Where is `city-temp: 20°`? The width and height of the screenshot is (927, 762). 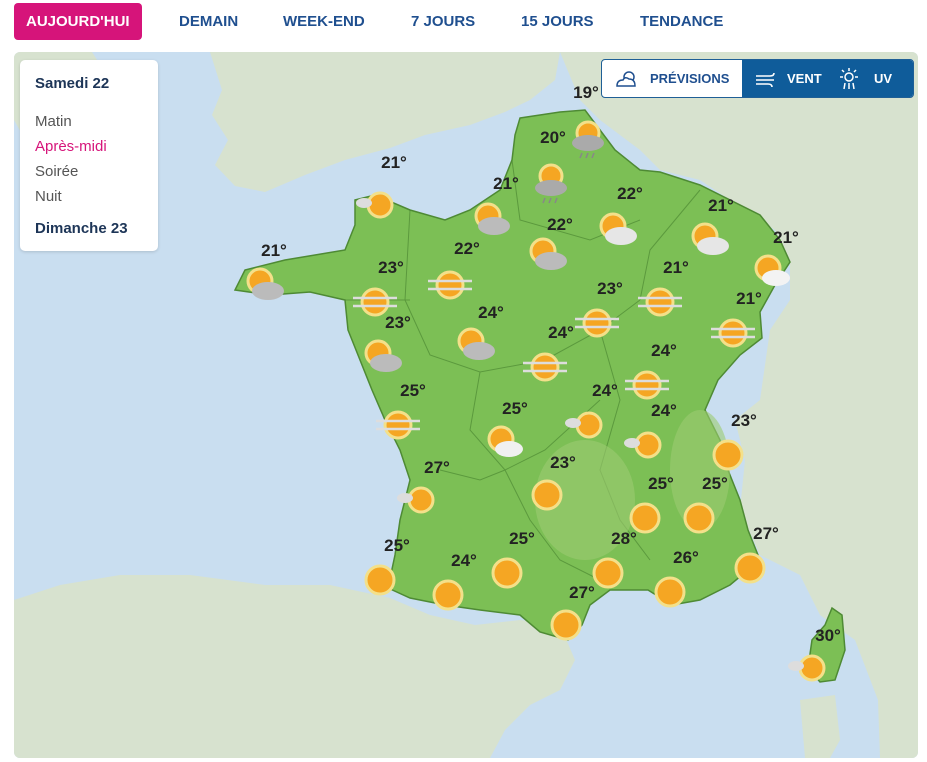
city-temp: 20° is located at coordinates (553, 137).